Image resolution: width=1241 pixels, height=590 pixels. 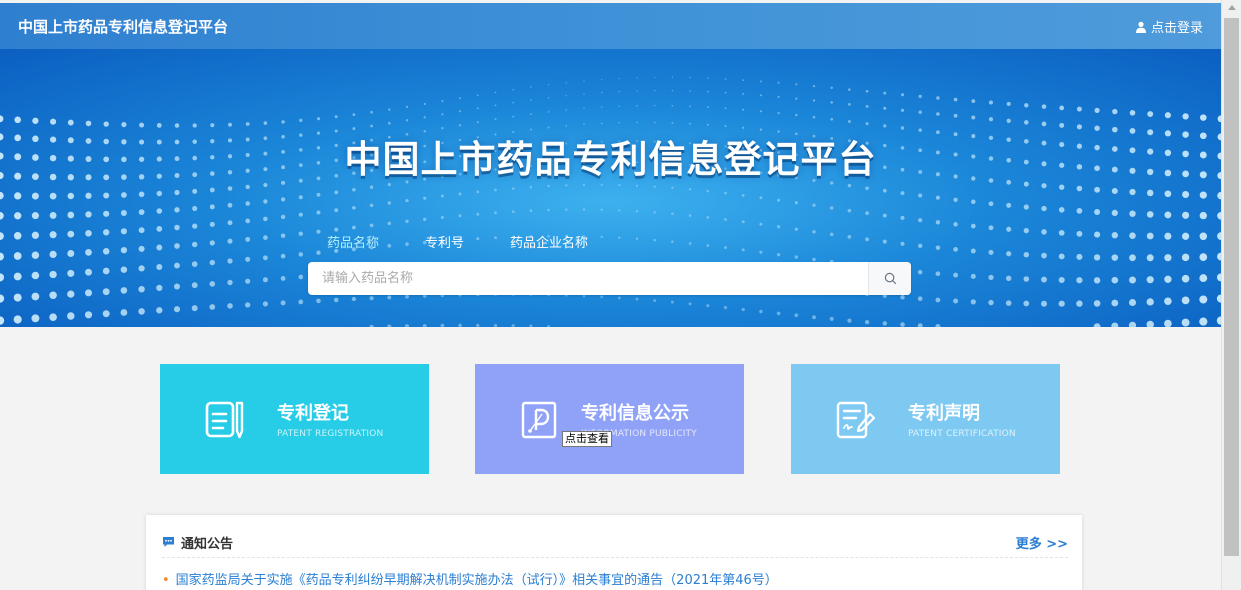 I want to click on more-link: 更多 >>, so click(x=1042, y=542).